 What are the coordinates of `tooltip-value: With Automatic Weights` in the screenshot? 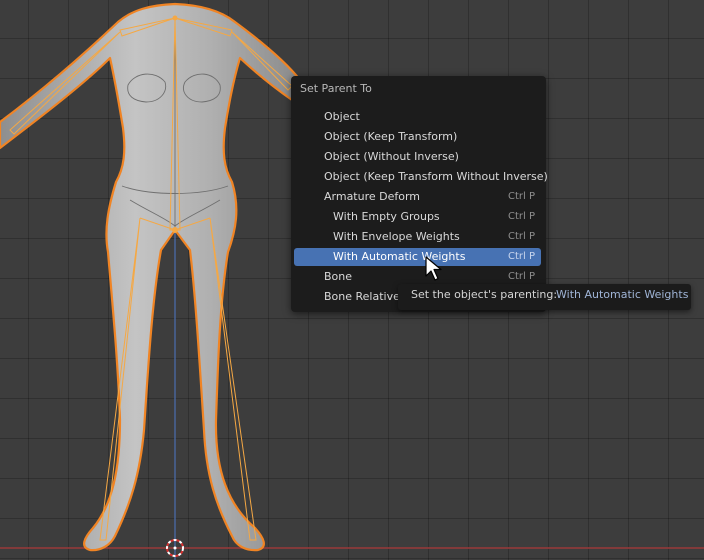 It's located at (622, 294).